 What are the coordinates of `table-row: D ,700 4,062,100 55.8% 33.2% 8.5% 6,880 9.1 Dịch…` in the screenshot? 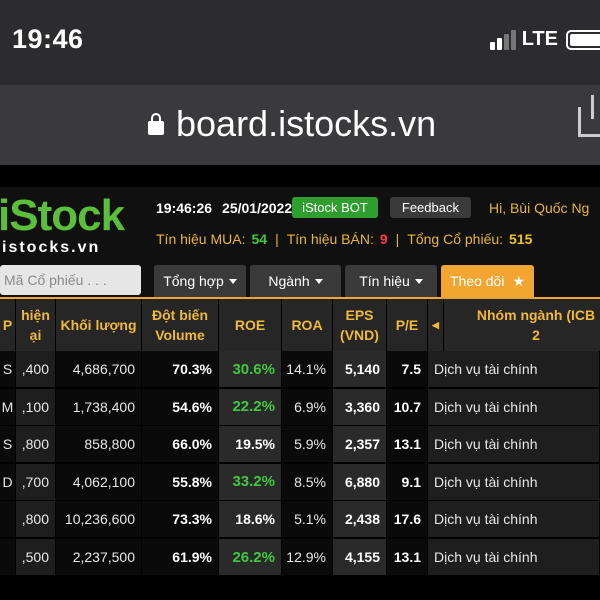 It's located at (300, 482).